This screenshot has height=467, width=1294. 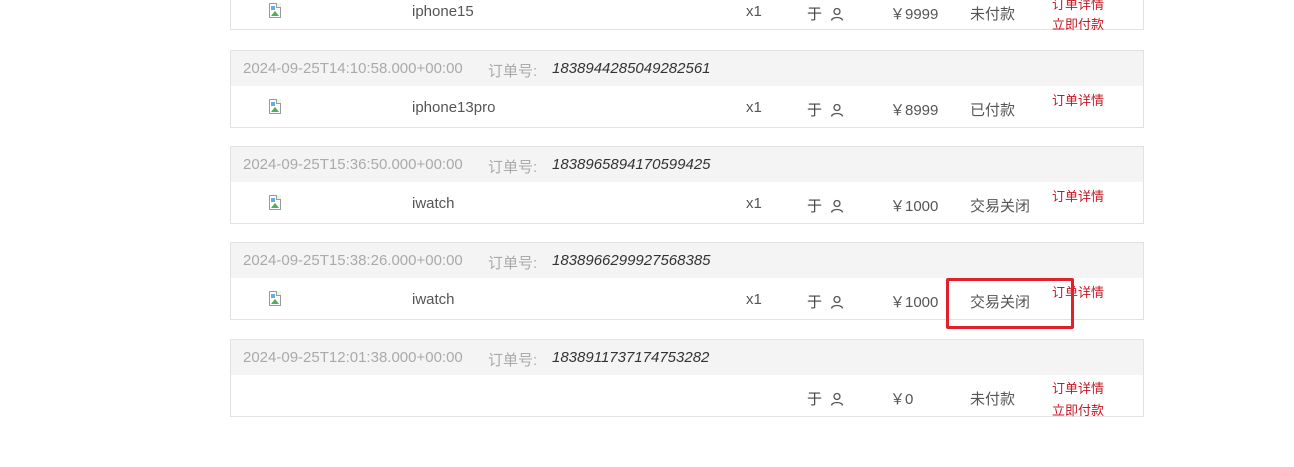 What do you see at coordinates (353, 357) in the screenshot?
I see `order-time: 2024-09-25T12:01:38.000+00:00` at bounding box center [353, 357].